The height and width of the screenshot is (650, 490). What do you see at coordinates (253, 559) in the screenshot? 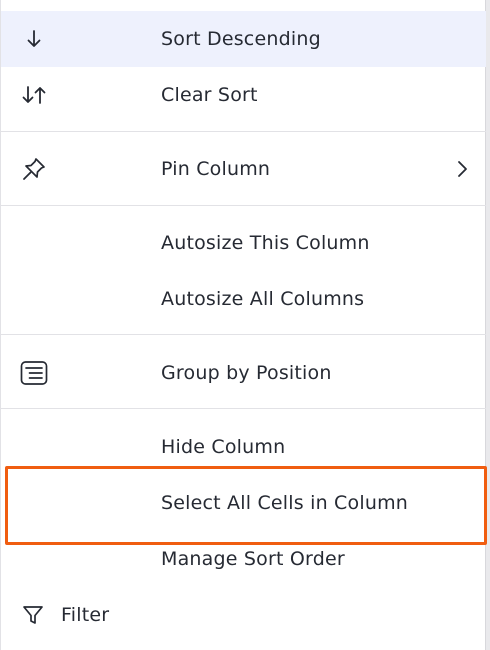
I see `menu-item-label: Manage Sort Order` at bounding box center [253, 559].